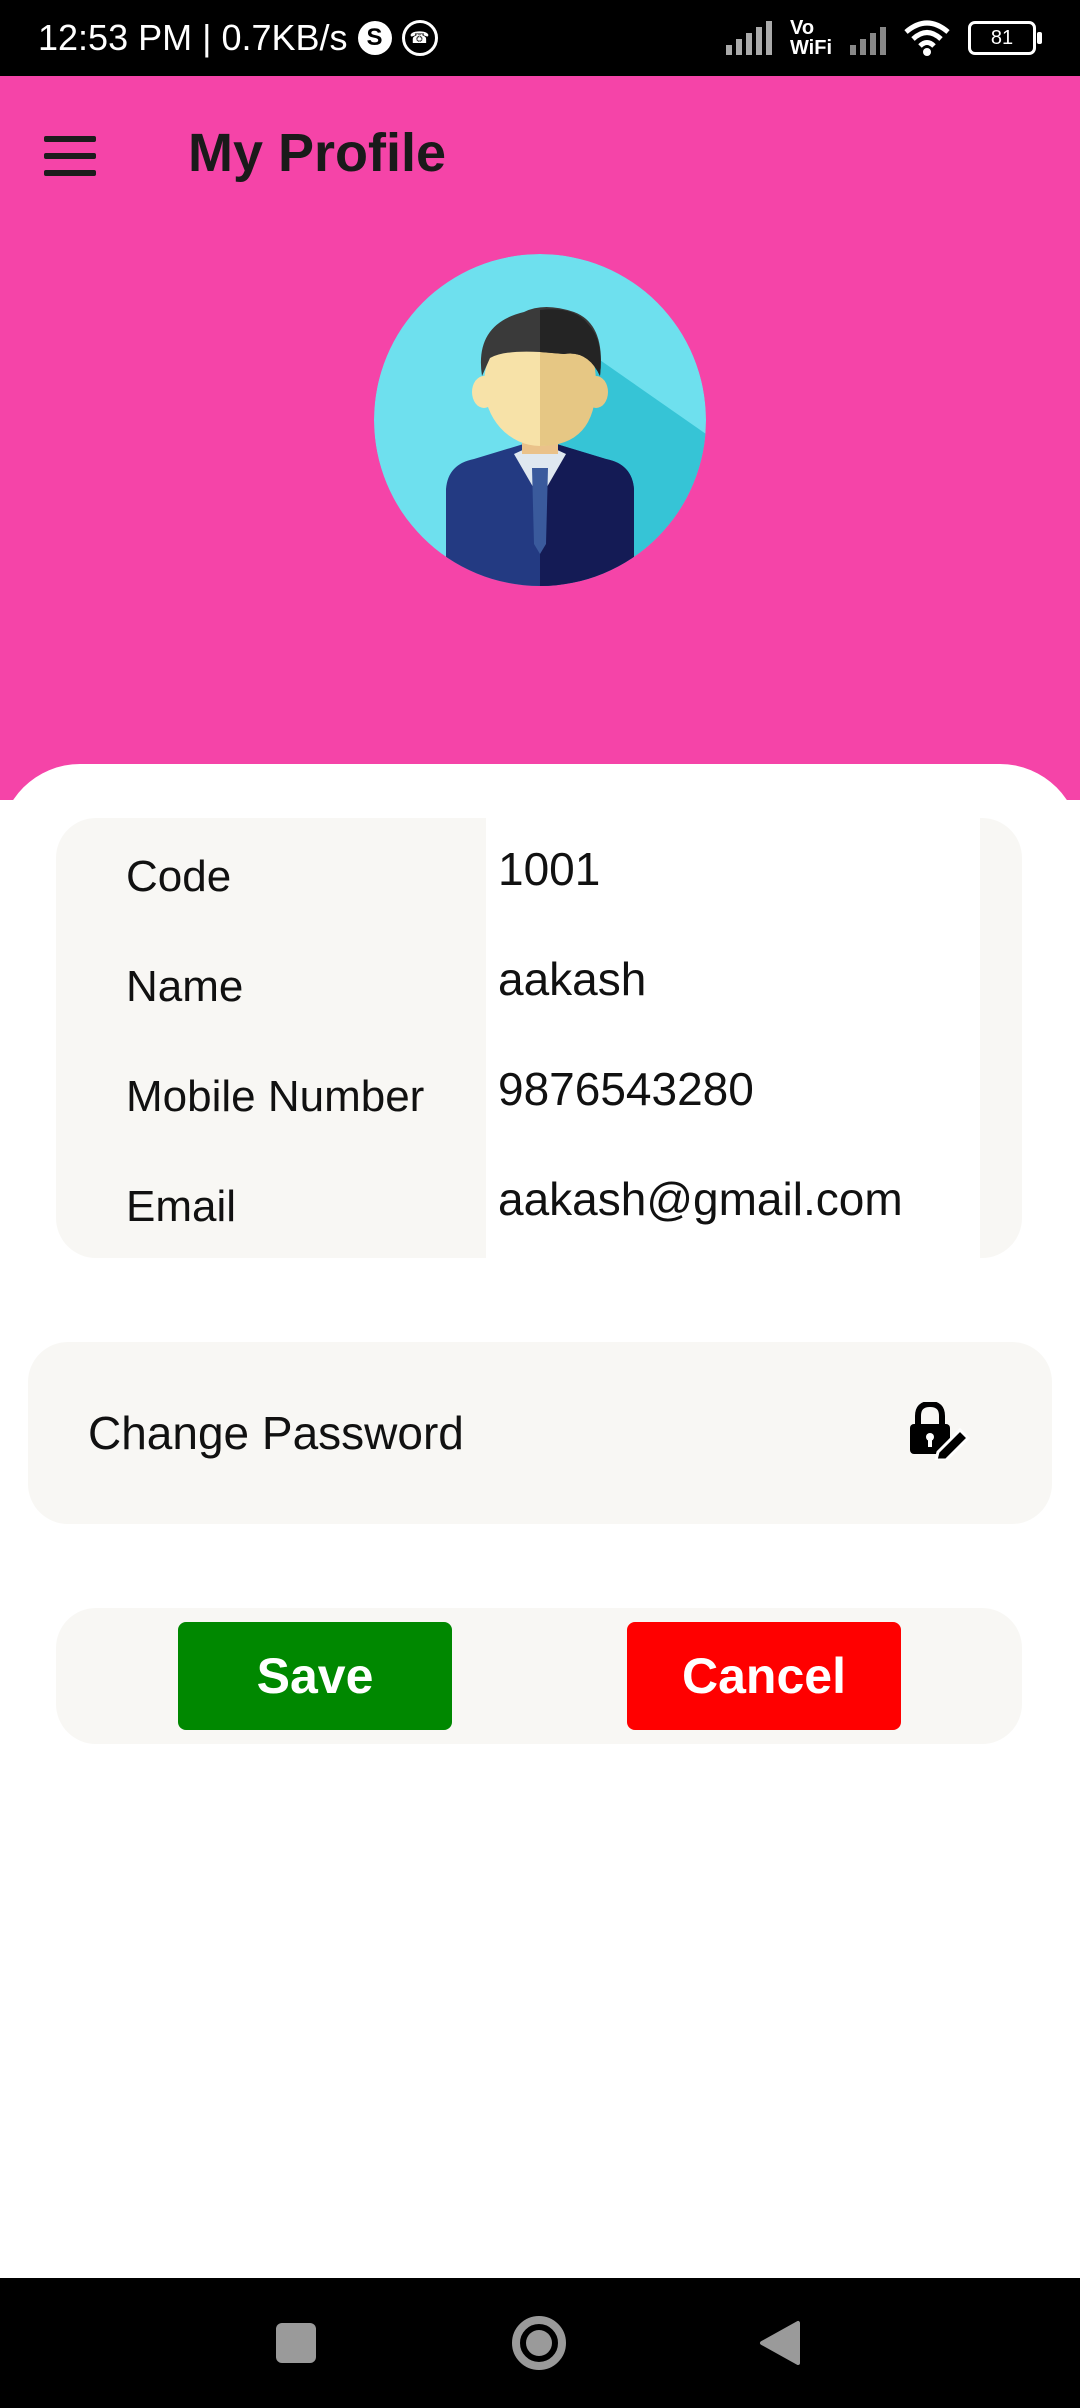  What do you see at coordinates (626, 1089) in the screenshot?
I see `mobile-value: 9876543280` at bounding box center [626, 1089].